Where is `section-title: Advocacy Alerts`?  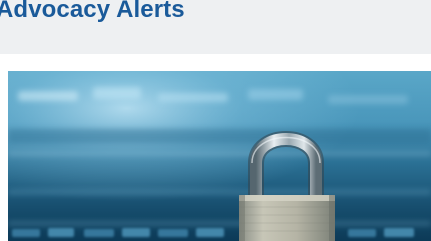 section-title: Advocacy Alerts is located at coordinates (92, 13).